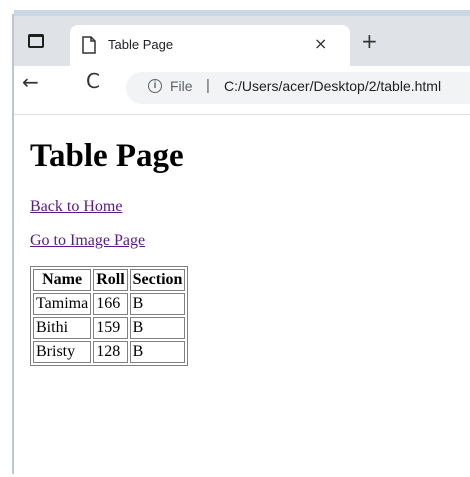 Image resolution: width=470 pixels, height=477 pixels. Describe the element at coordinates (62, 352) in the screenshot. I see `cell-name: Bristy` at that location.